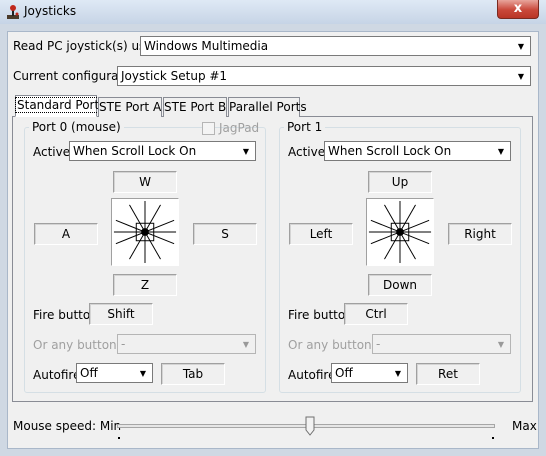 The width and height of the screenshot is (546, 456). I want to click on window-title: Joysticks, so click(50, 11).